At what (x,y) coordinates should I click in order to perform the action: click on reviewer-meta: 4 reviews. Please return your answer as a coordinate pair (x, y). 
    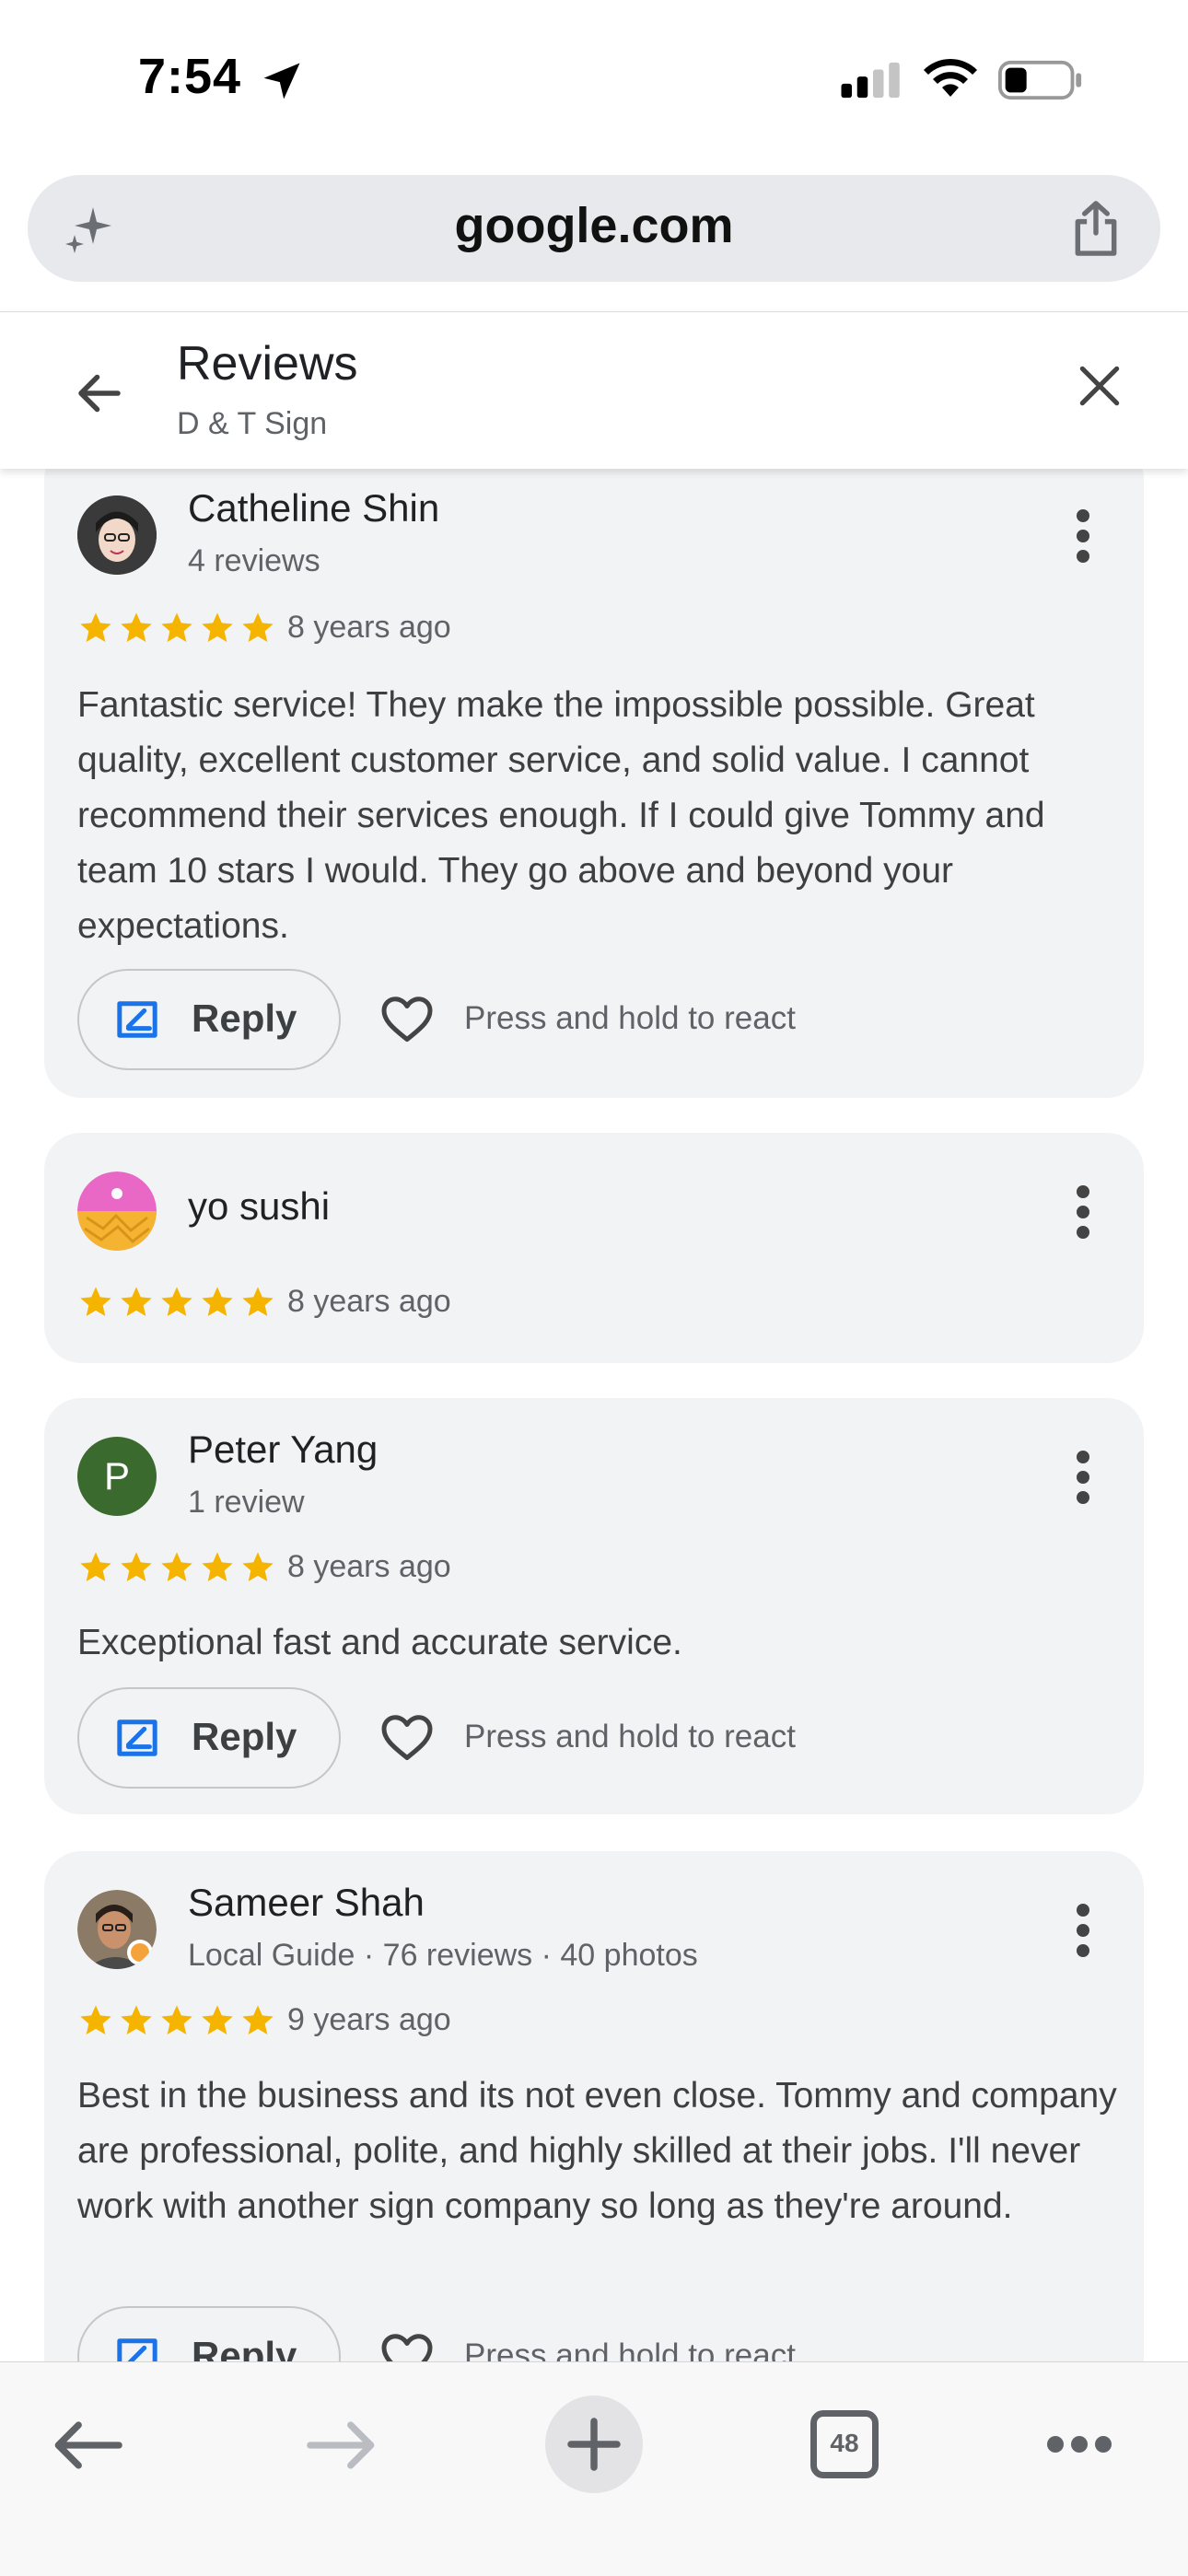
    Looking at the image, I should click on (254, 560).